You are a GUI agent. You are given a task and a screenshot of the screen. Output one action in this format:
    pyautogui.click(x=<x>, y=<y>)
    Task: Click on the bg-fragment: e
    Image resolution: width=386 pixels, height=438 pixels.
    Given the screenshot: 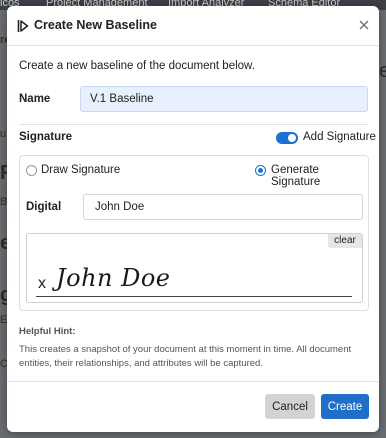 What is the action you would take?
    pyautogui.click(x=382, y=71)
    